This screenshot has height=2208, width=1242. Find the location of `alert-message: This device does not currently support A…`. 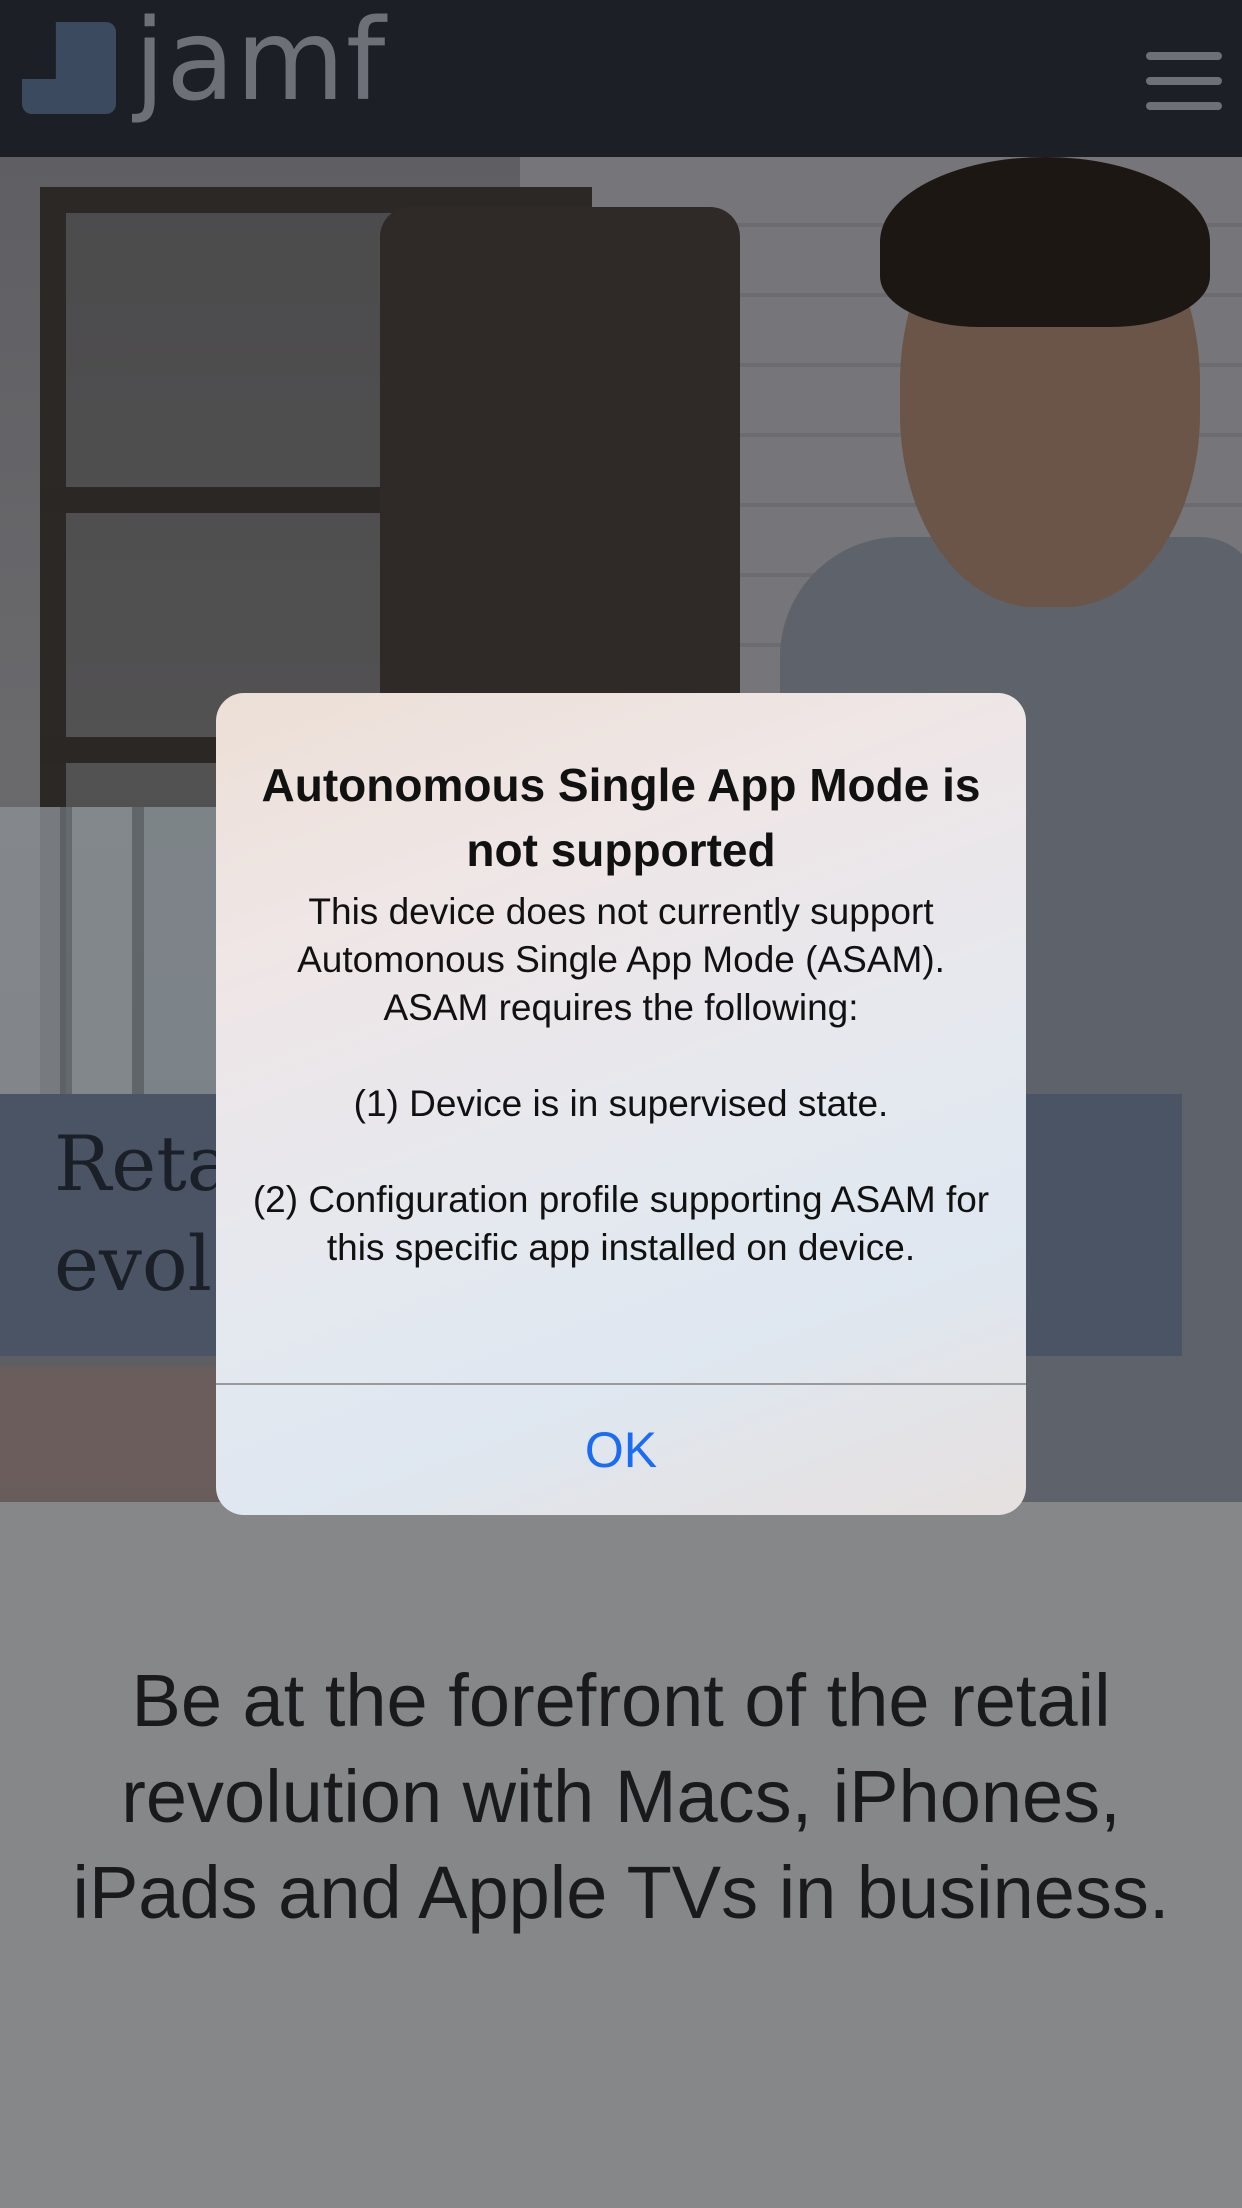

alert-message: This device does not currently support A… is located at coordinates (621, 1080).